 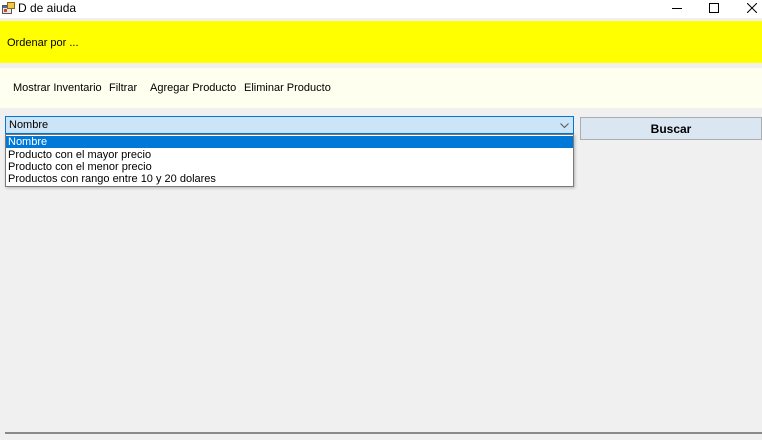 What do you see at coordinates (289, 142) in the screenshot?
I see `sort-option-nombre: Nombre` at bounding box center [289, 142].